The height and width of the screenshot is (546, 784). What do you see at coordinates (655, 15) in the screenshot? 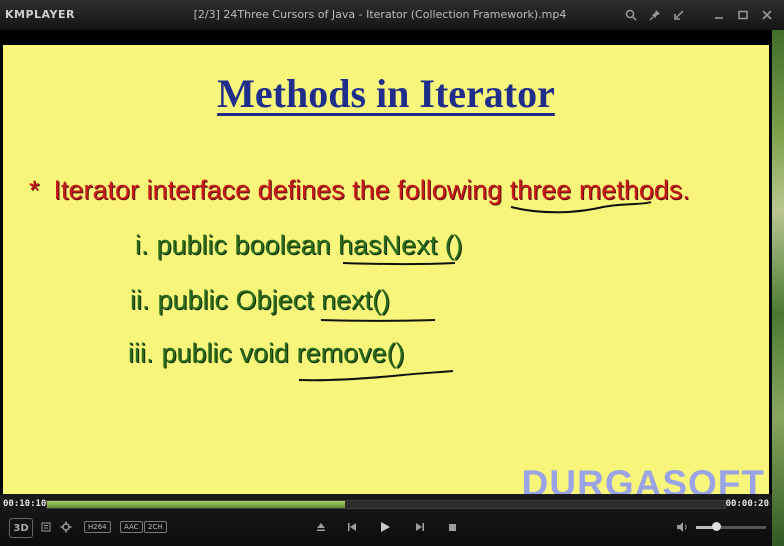
I see `pin-icon` at bounding box center [655, 15].